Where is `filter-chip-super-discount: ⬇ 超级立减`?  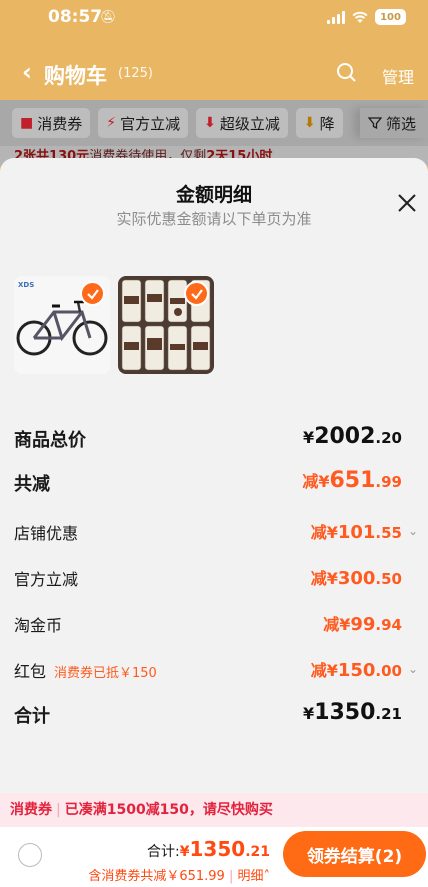 filter-chip-super-discount: ⬇ 超级立减 is located at coordinates (242, 123).